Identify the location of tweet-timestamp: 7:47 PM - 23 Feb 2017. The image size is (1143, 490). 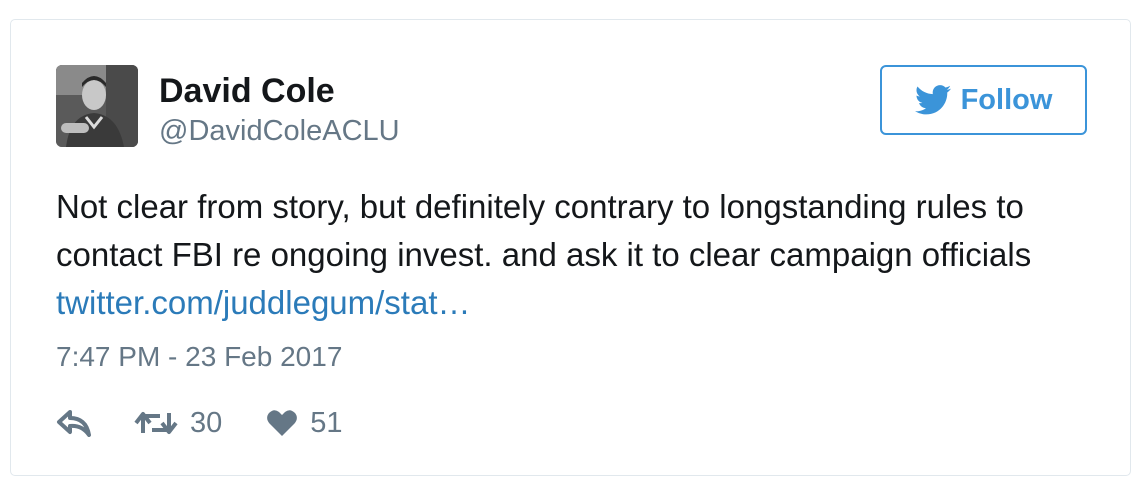
(199, 357).